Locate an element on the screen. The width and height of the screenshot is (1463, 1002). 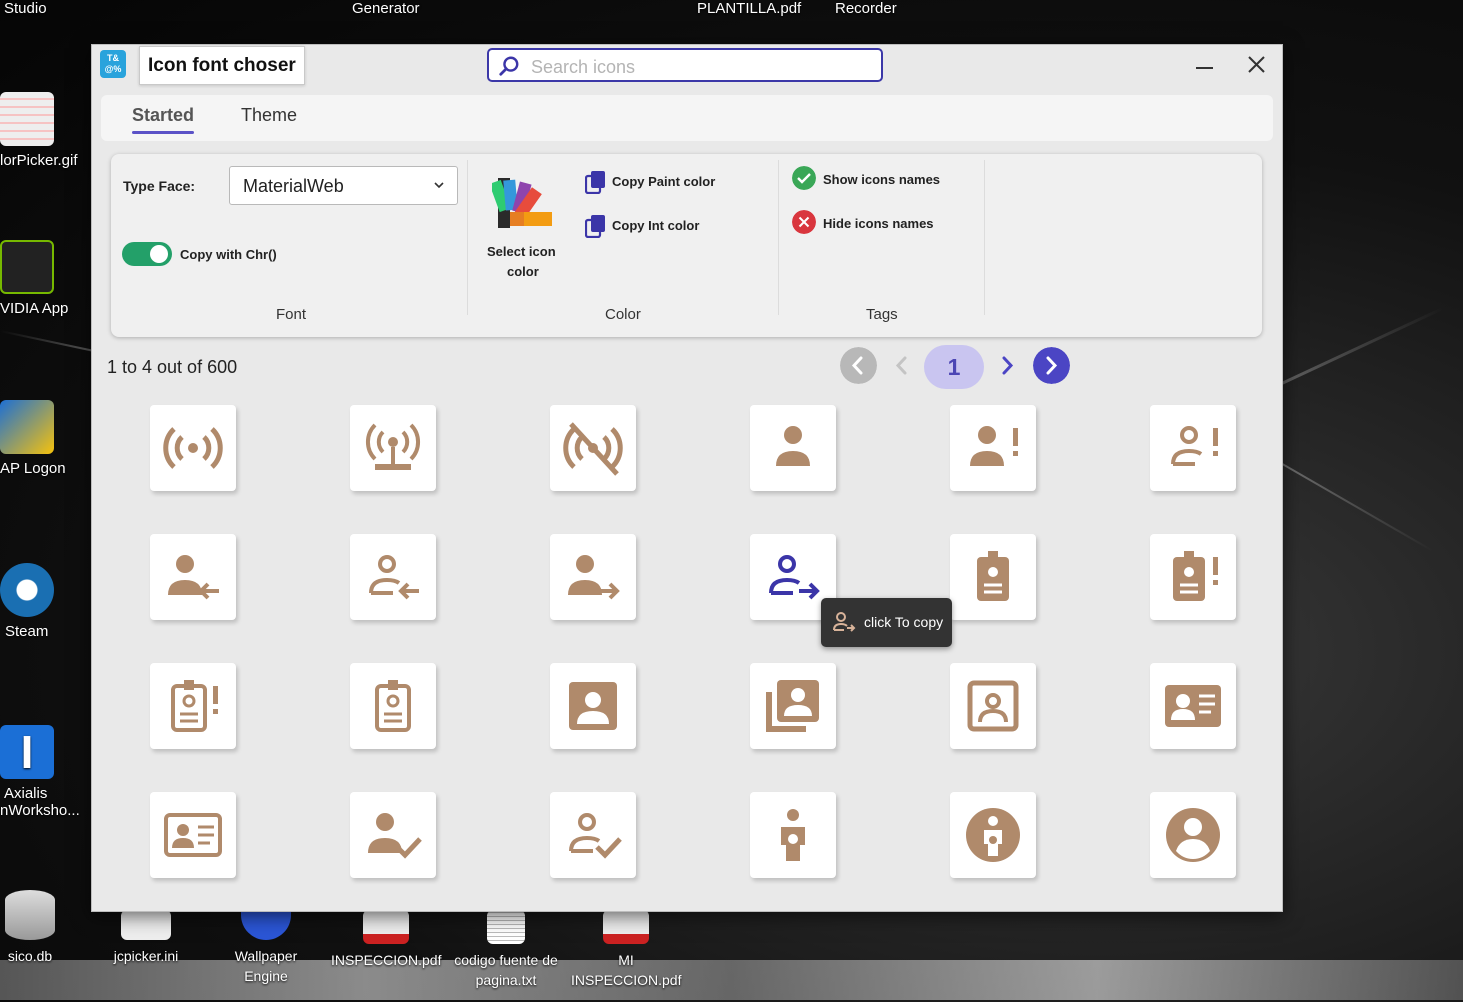
person-alert-outline-icon is located at coordinates (1194, 446).